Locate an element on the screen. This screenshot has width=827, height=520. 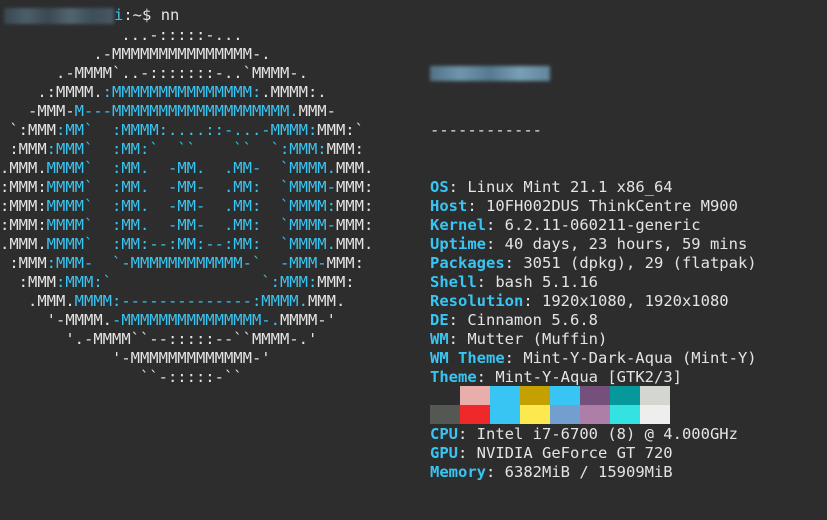
palette-normal-row is located at coordinates (550, 395).